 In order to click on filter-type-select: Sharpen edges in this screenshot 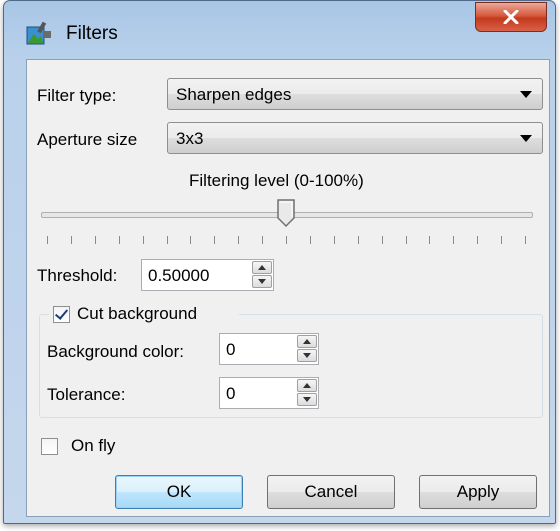, I will do `click(355, 94)`.